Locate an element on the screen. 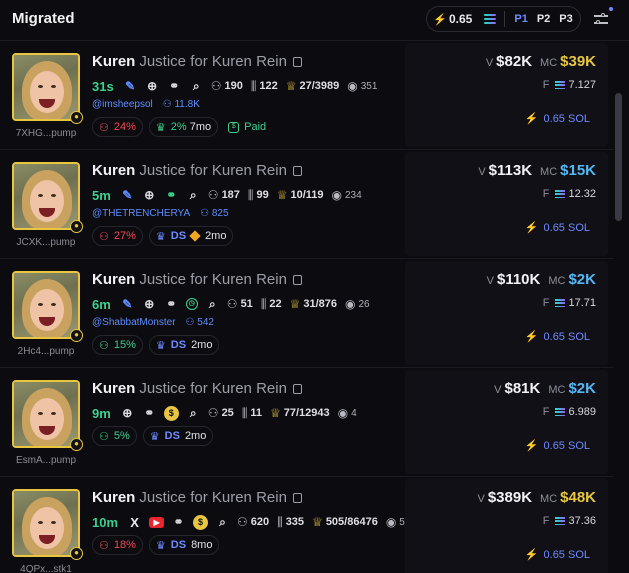  token-market-panel: V $113K MC $15K F 12.32 ⚡ 0.65 SOL is located at coordinates (506, 204).